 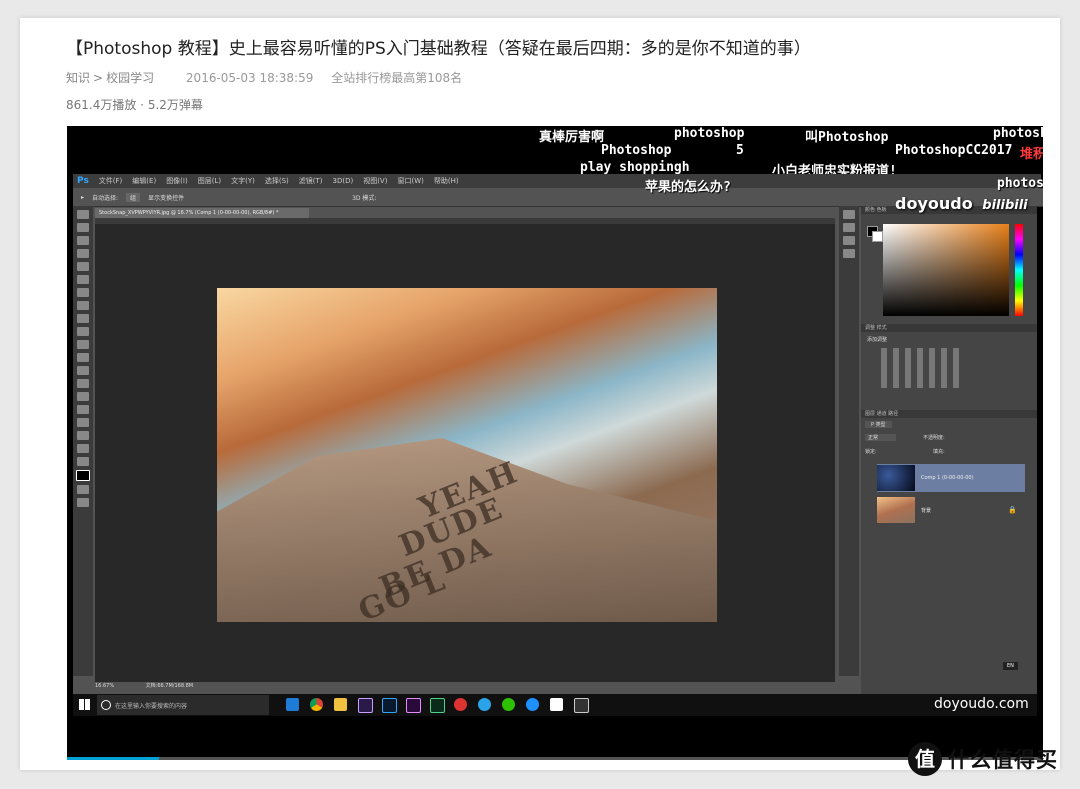 I want to click on danmaku-item: photosh, so click(x=1018, y=133).